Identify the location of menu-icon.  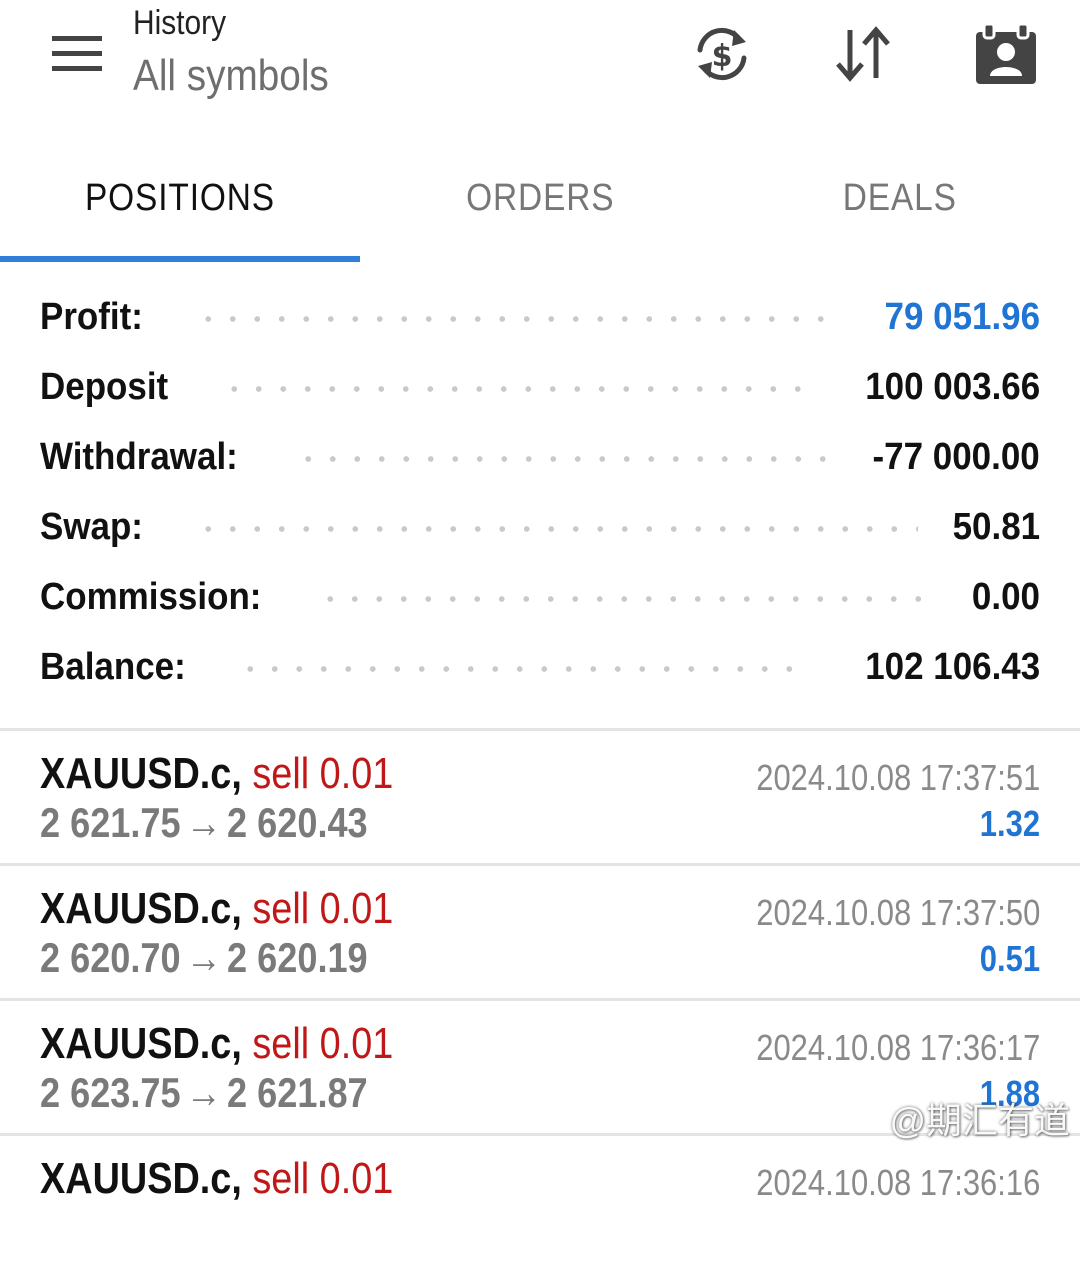
(77, 54).